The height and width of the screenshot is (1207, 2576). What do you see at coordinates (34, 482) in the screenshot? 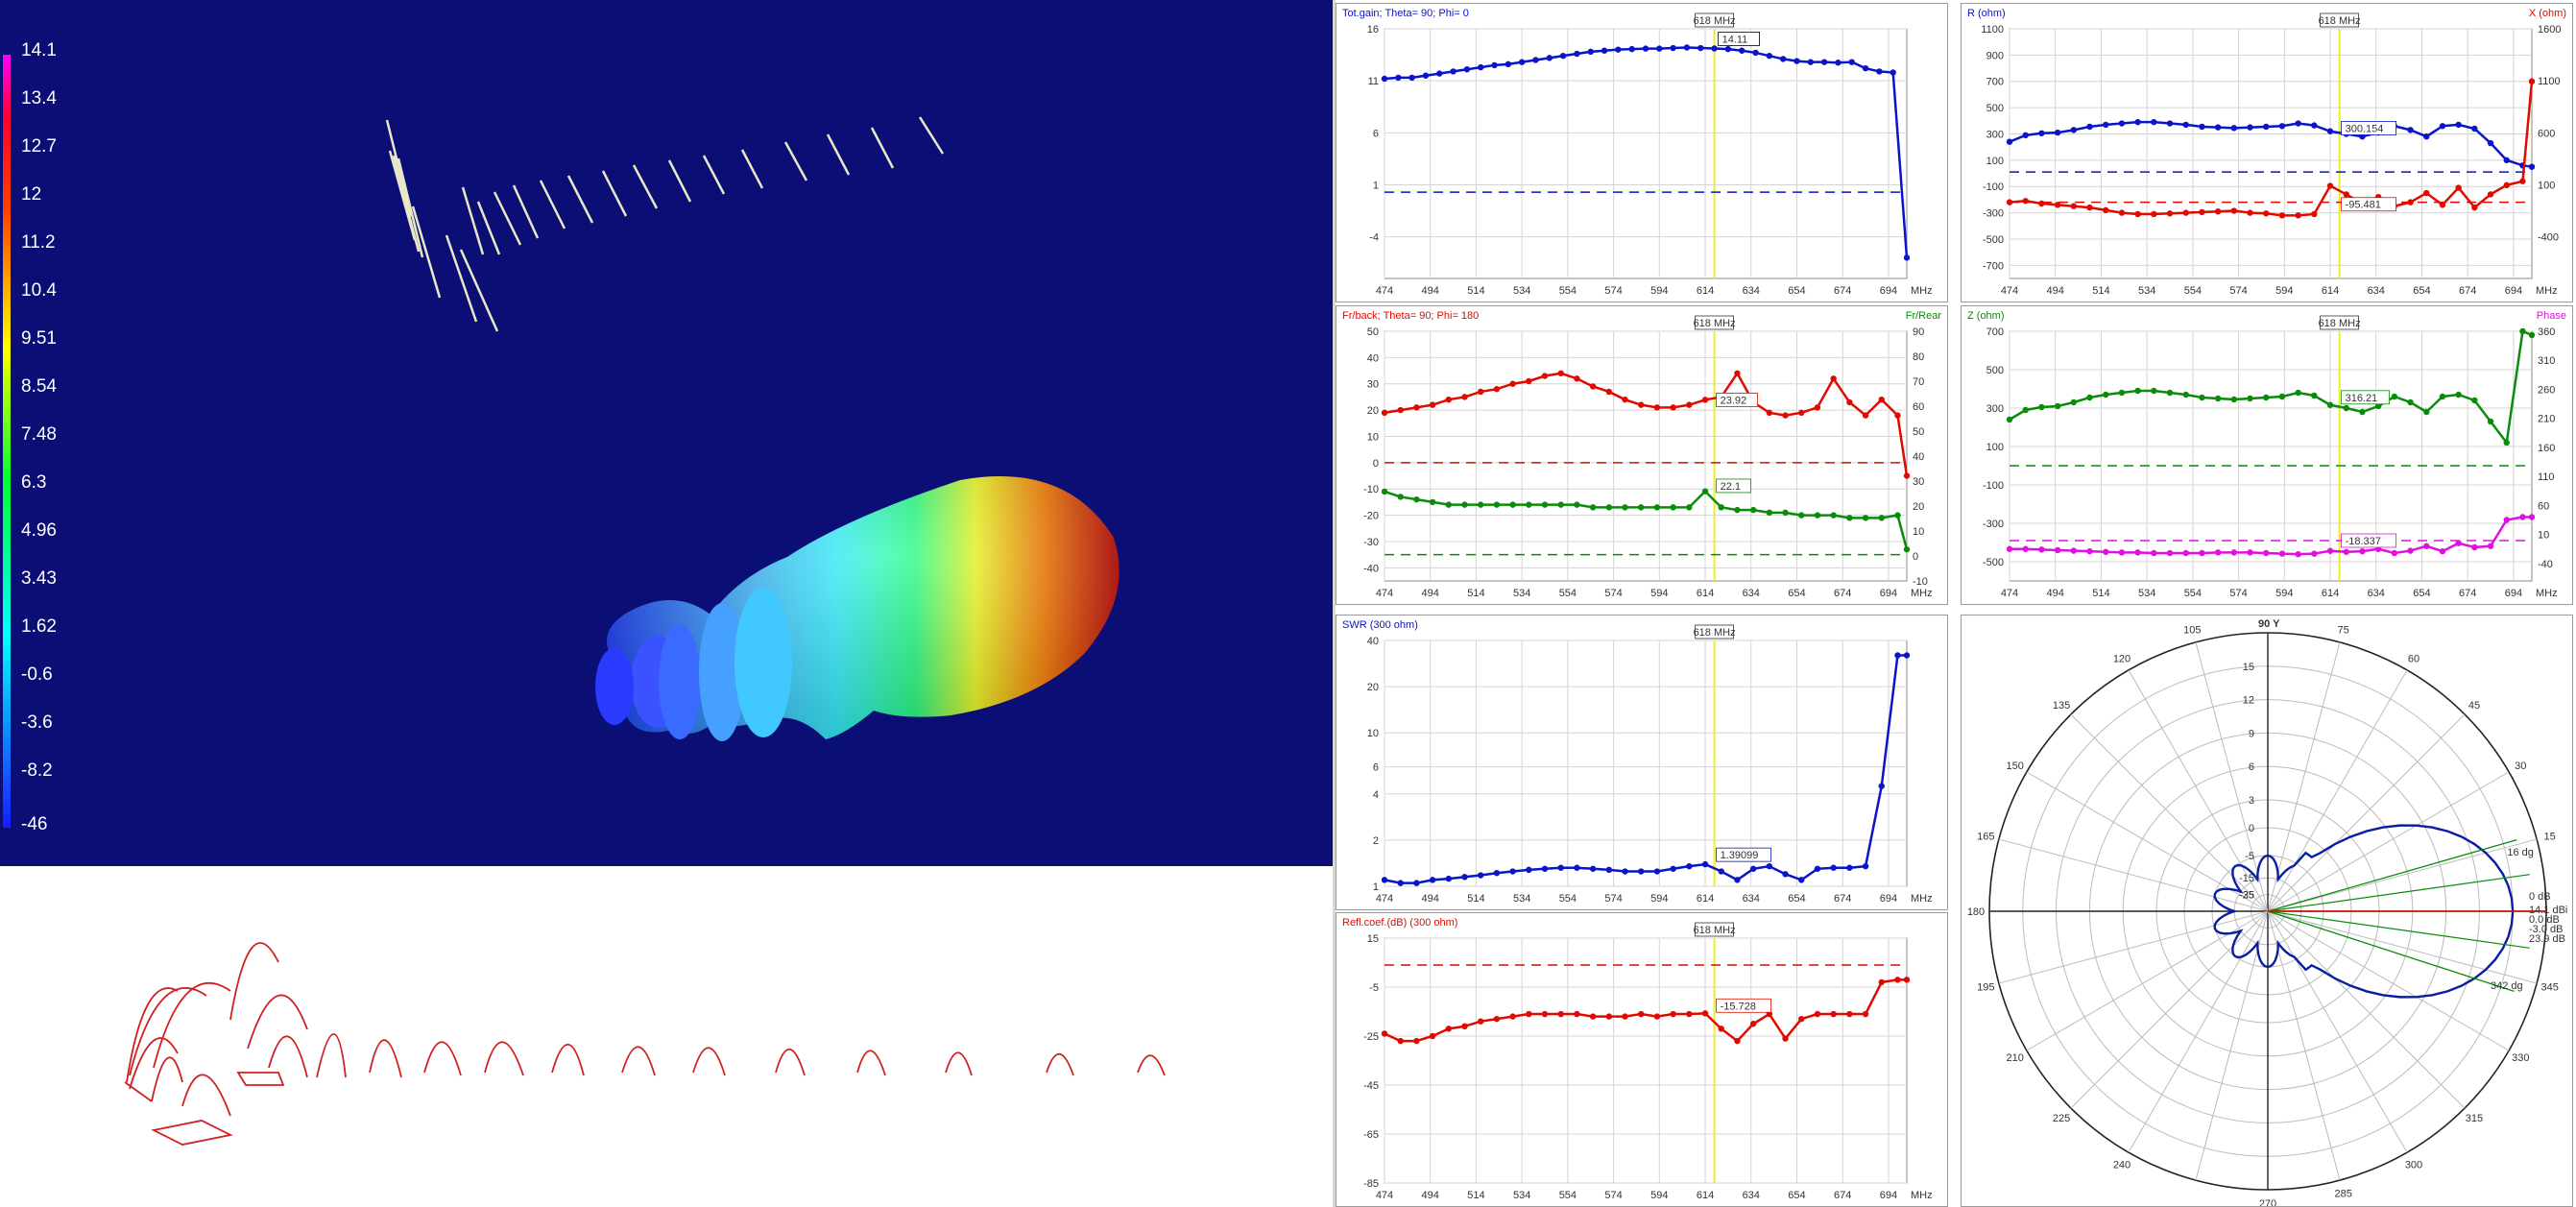
I see `colorbar-label: 6.3` at bounding box center [34, 482].